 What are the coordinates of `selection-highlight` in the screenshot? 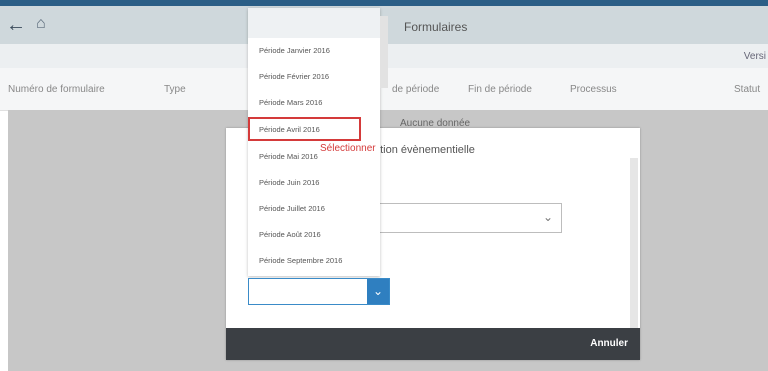 It's located at (304, 129).